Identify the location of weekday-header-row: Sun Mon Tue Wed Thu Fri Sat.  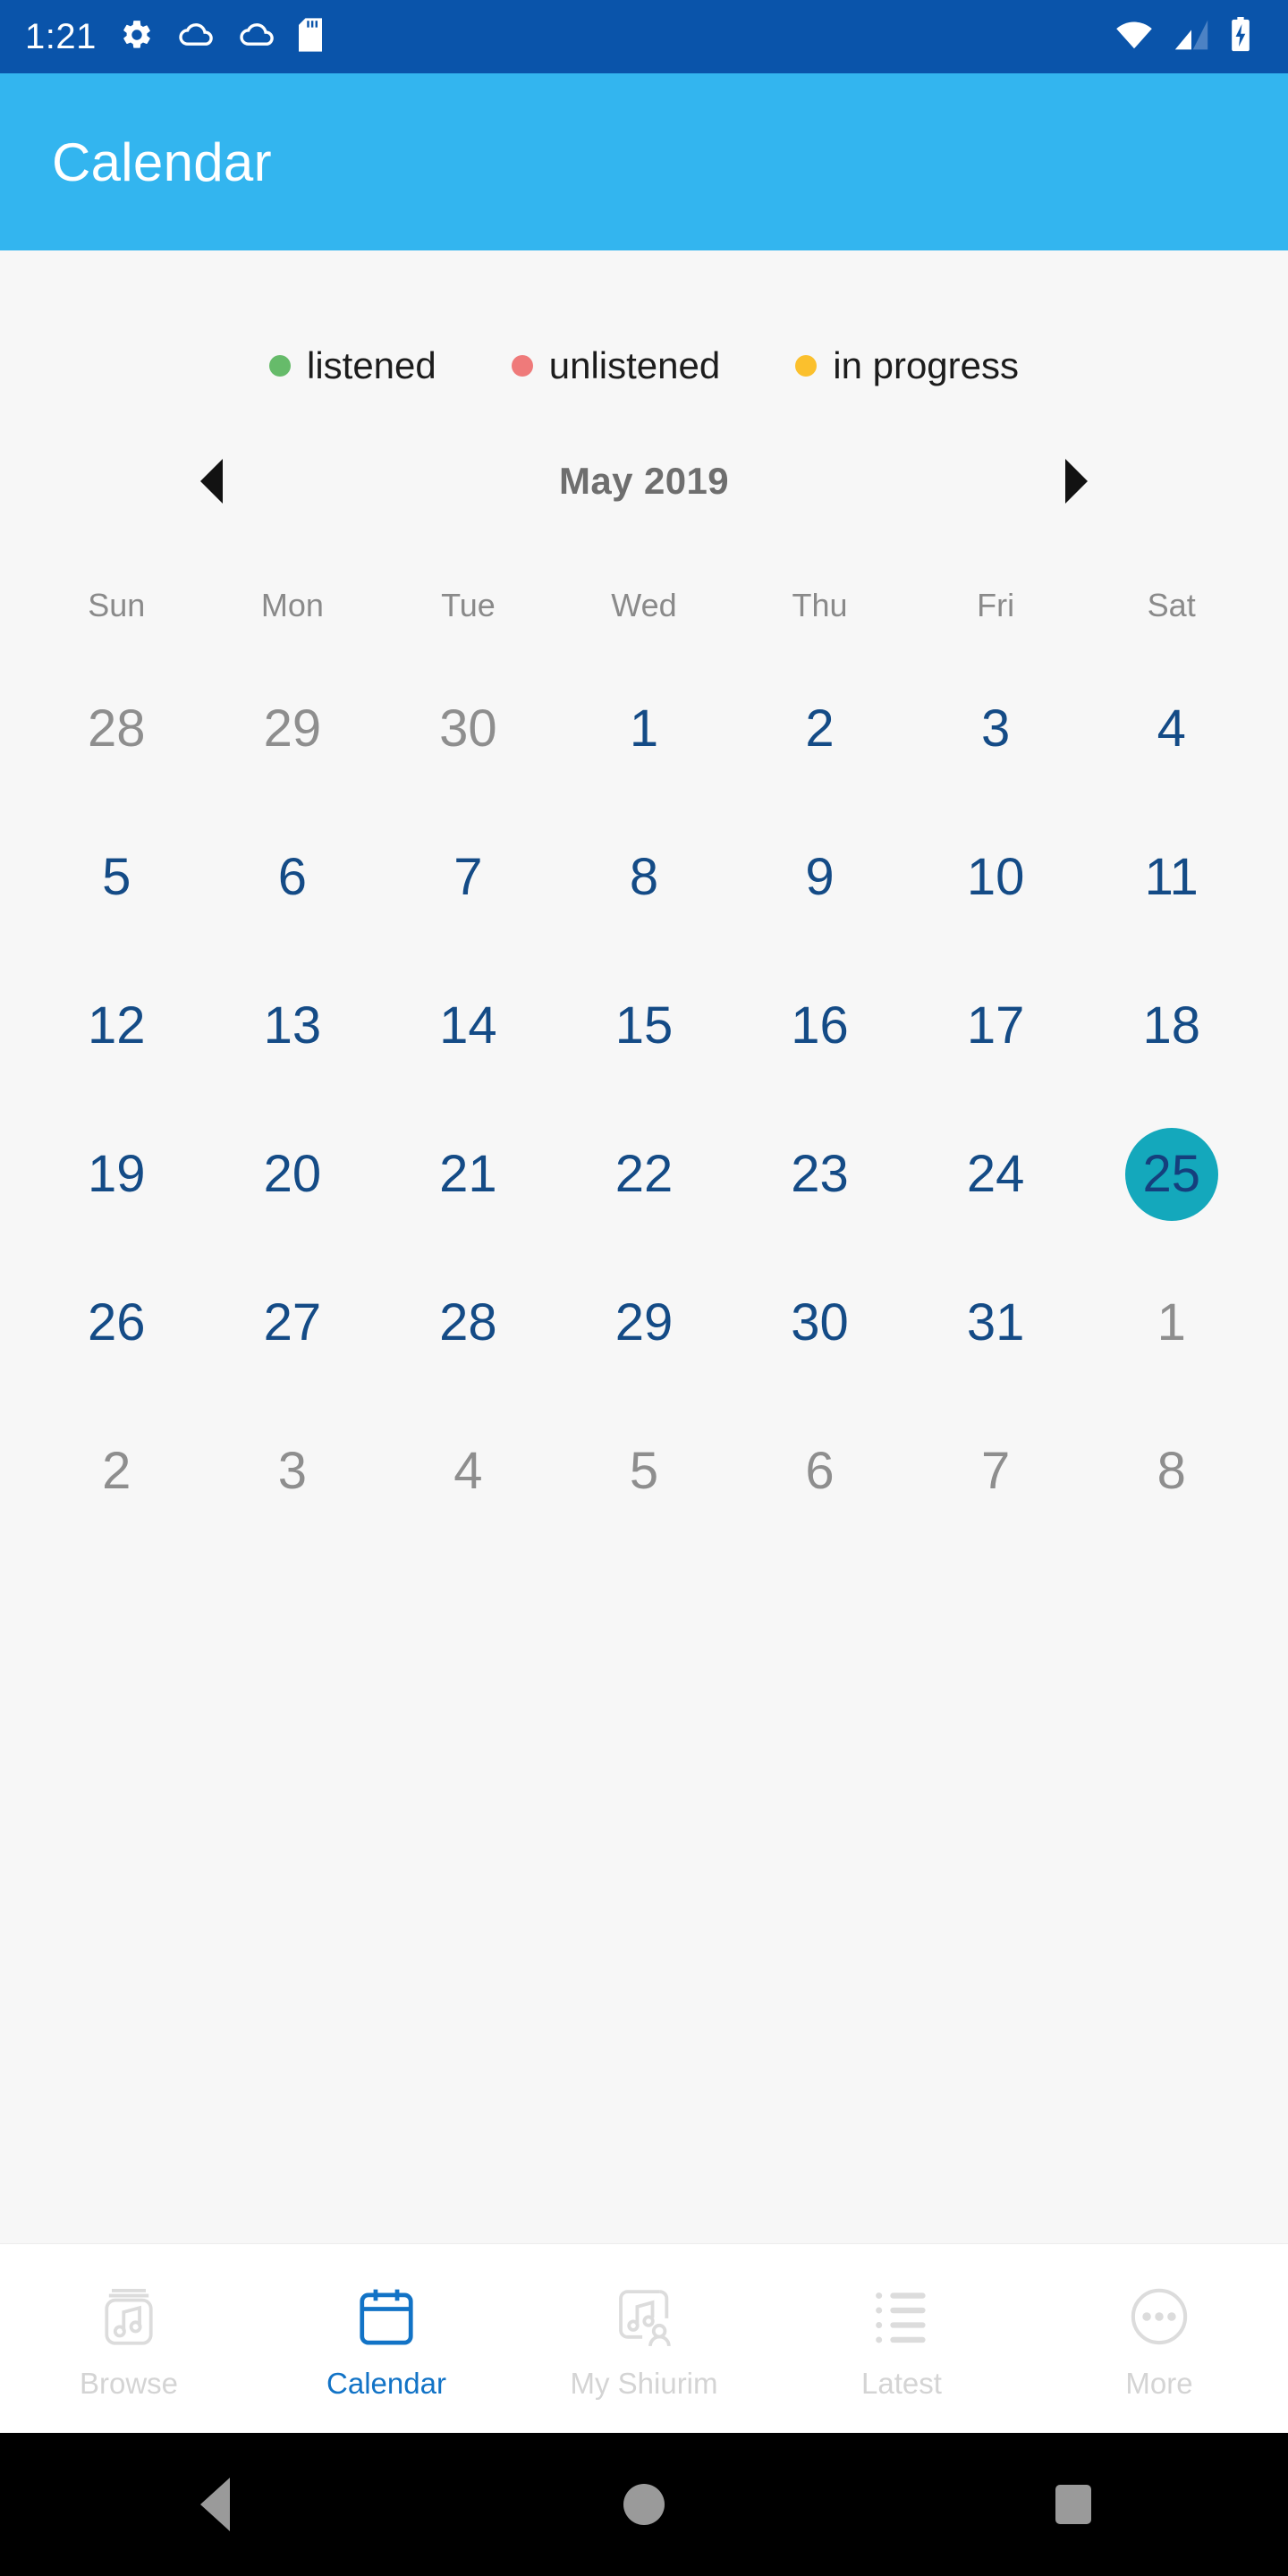
(644, 605).